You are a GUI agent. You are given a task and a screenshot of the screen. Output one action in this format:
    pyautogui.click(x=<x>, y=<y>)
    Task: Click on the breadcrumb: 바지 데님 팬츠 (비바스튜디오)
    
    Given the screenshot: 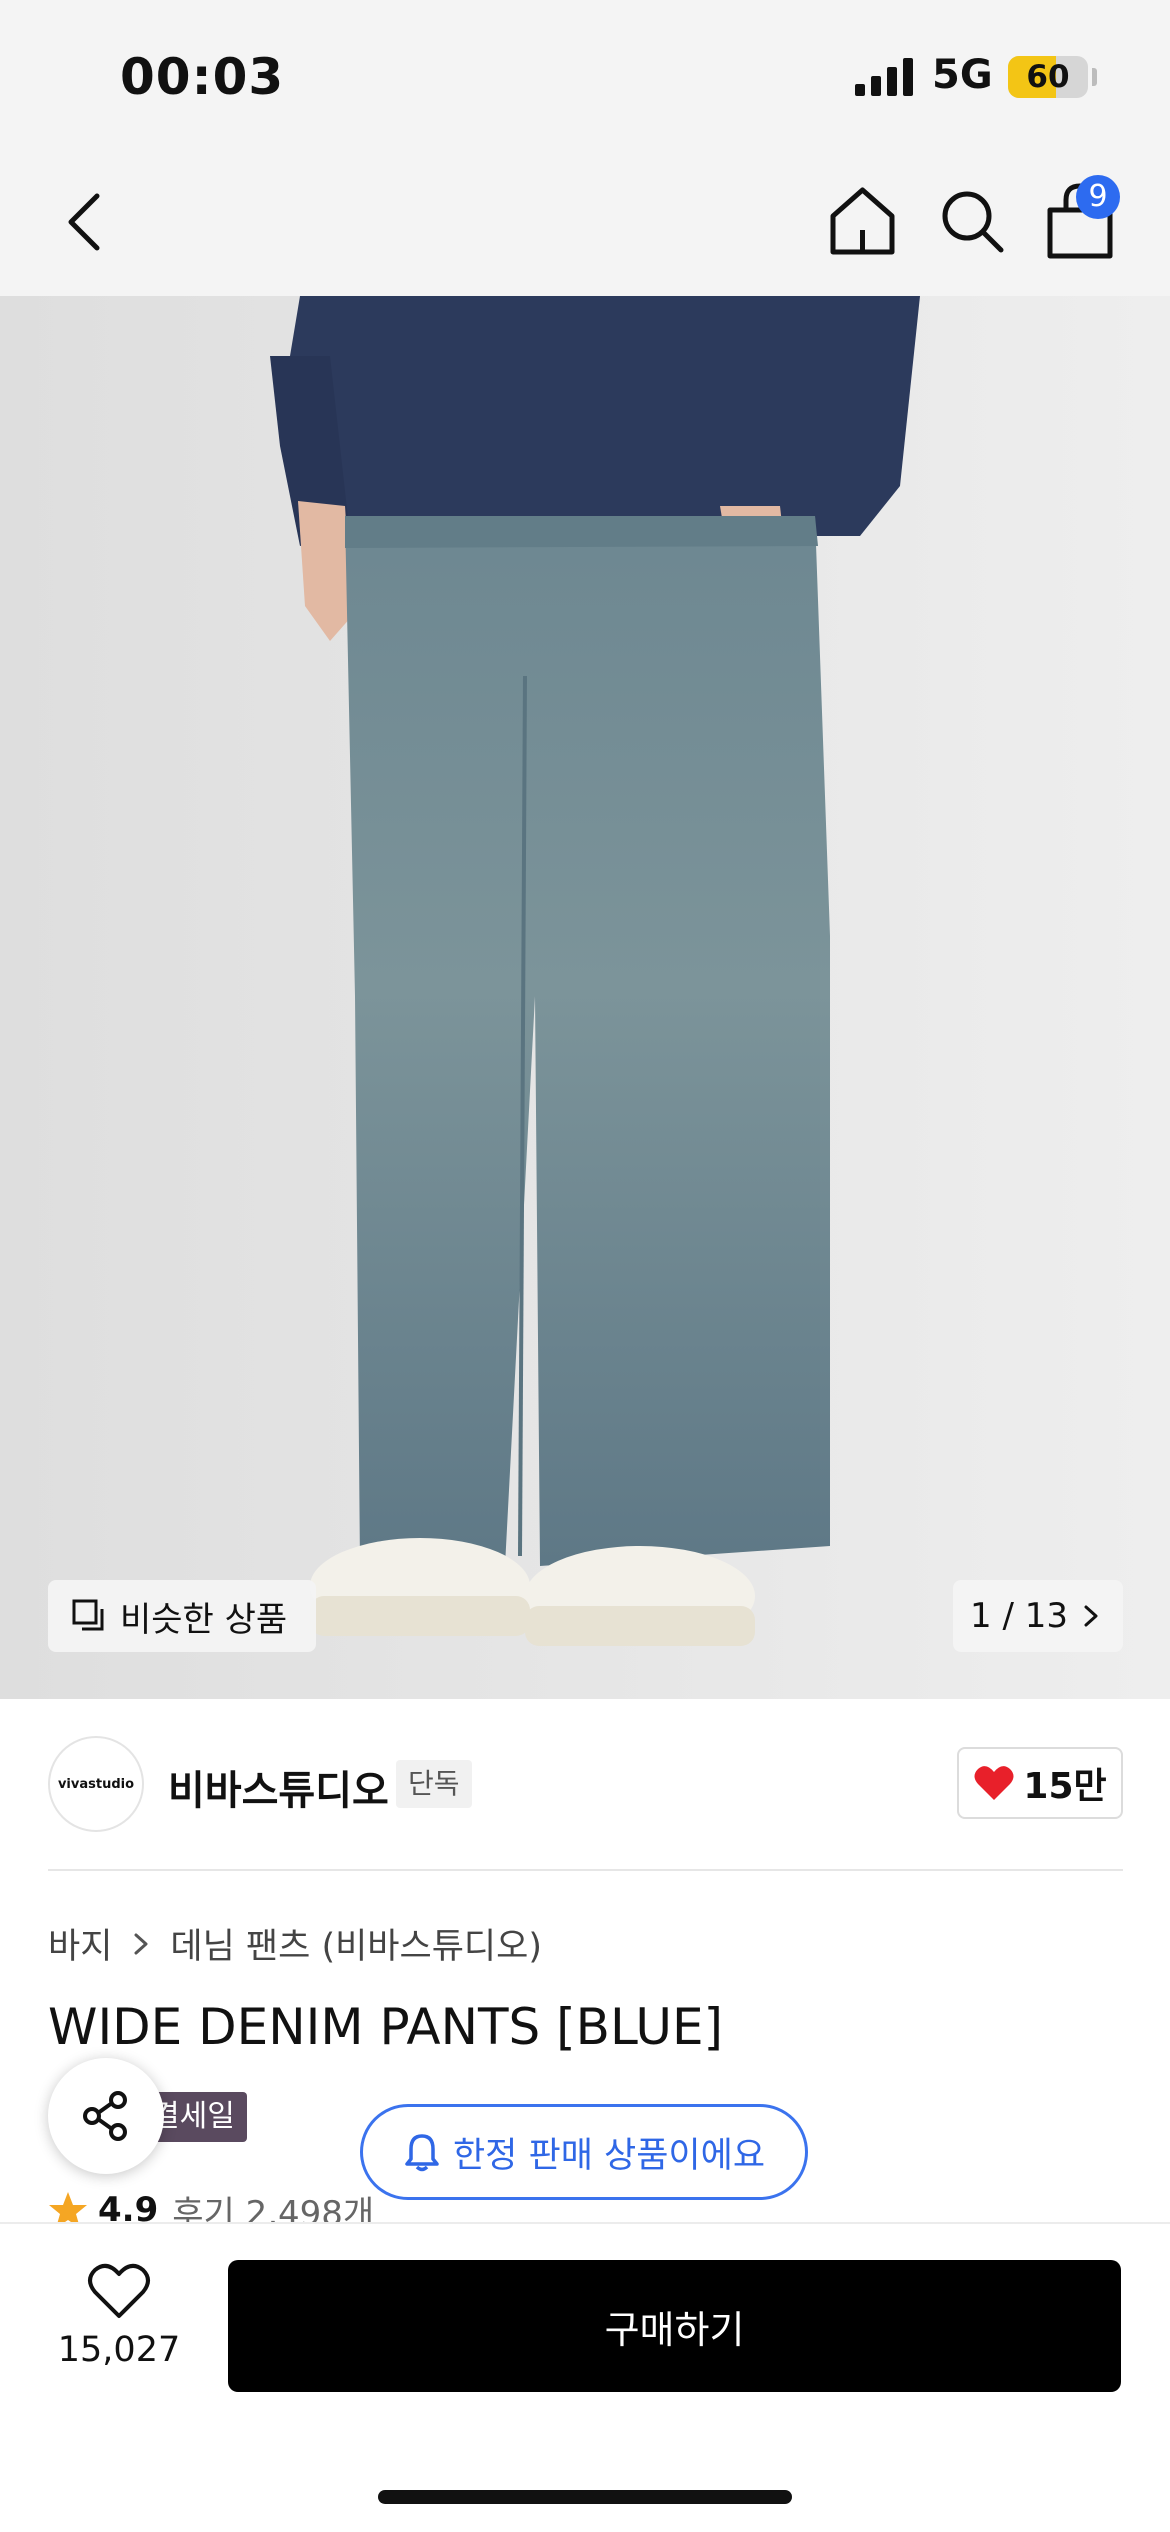 What is the action you would take?
    pyautogui.click(x=295, y=1943)
    